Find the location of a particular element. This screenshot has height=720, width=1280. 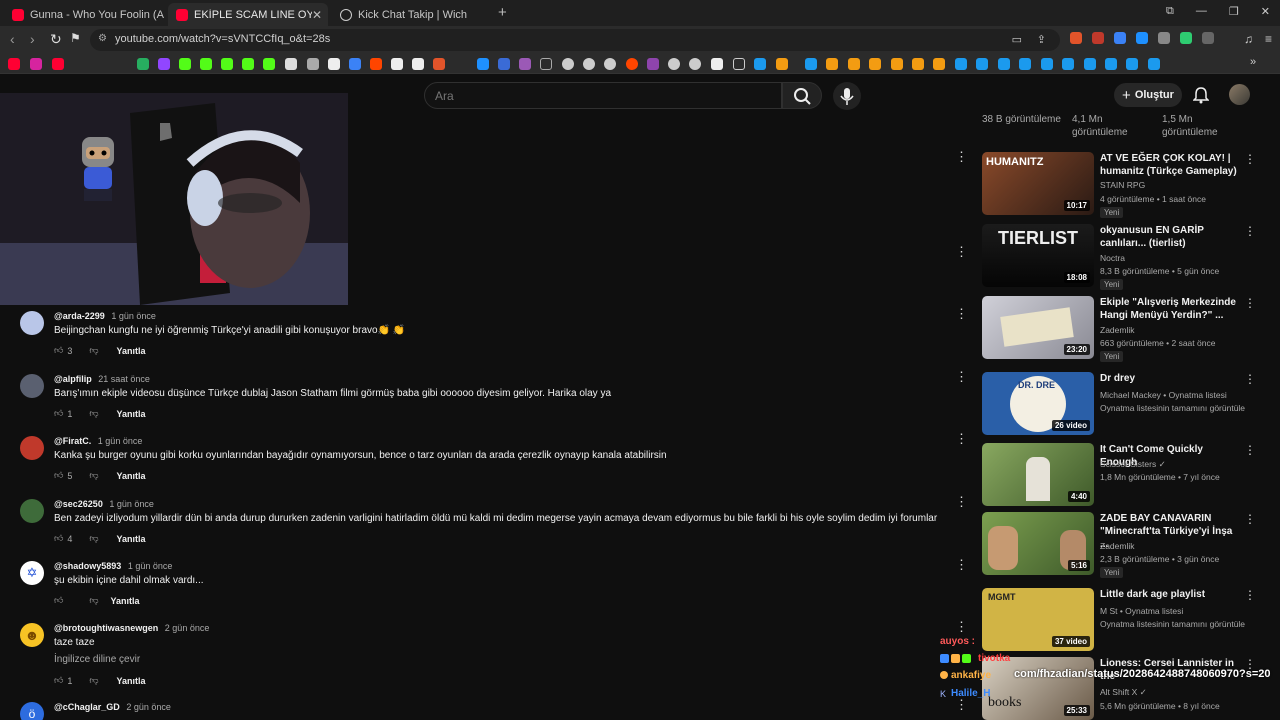

cast-icon: ▭ is located at coordinates (1017, 39).